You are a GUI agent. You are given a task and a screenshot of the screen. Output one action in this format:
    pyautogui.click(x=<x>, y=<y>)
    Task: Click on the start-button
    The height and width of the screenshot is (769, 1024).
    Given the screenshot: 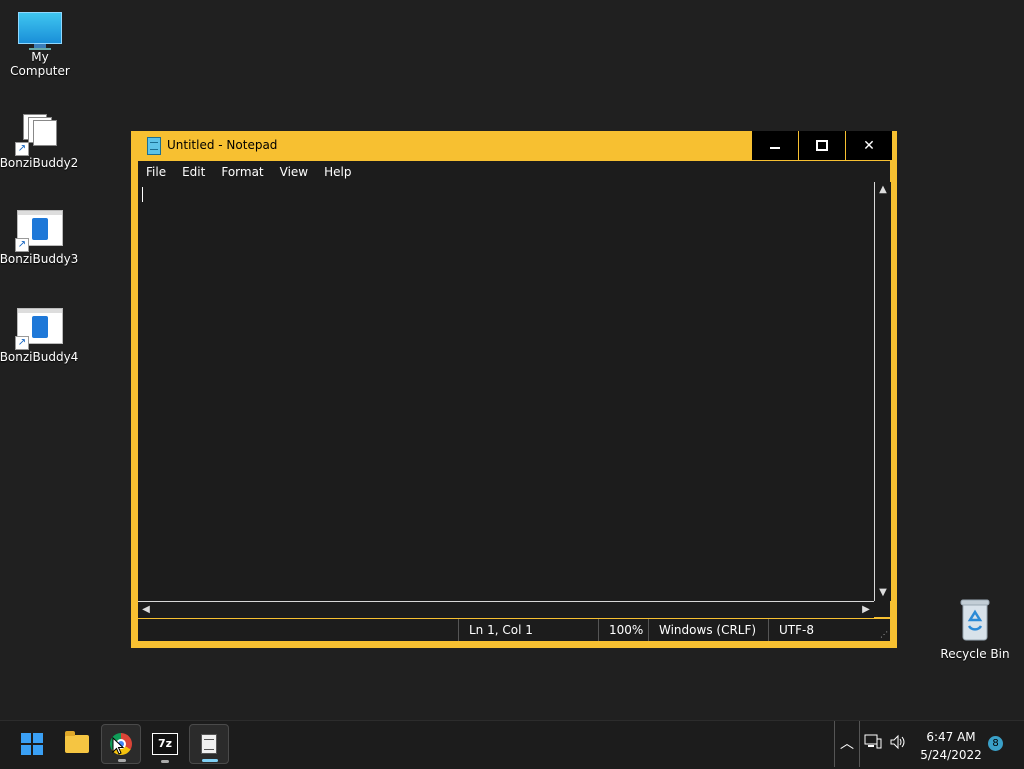 What is the action you would take?
    pyautogui.click(x=32, y=744)
    